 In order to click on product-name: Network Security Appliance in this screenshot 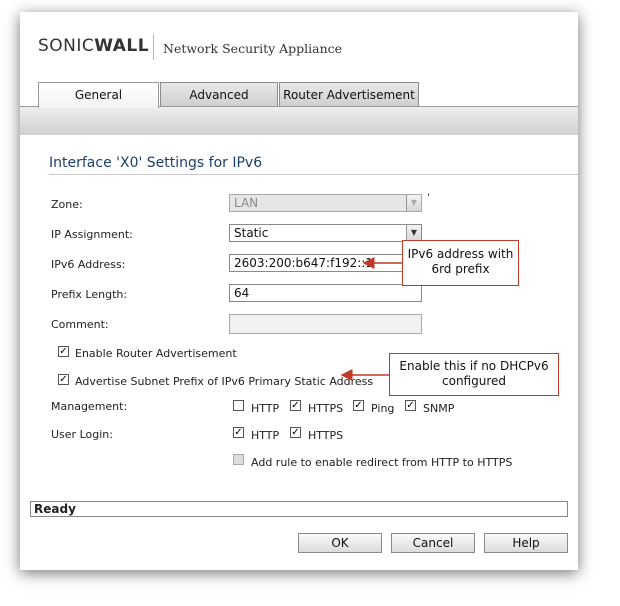, I will do `click(253, 48)`.